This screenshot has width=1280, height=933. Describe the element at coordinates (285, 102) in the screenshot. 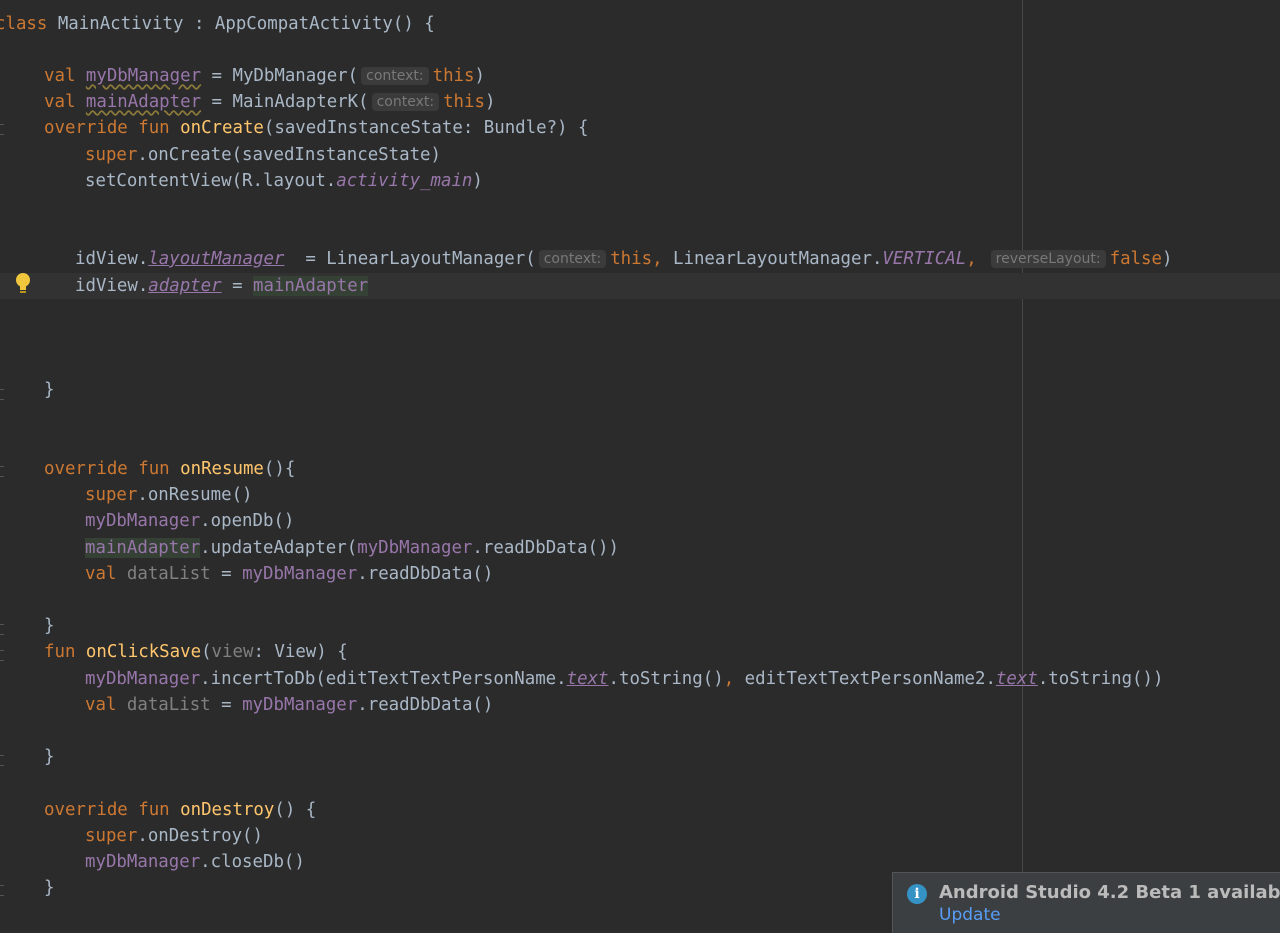

I see `code-text: = MainAdapterK(` at that location.